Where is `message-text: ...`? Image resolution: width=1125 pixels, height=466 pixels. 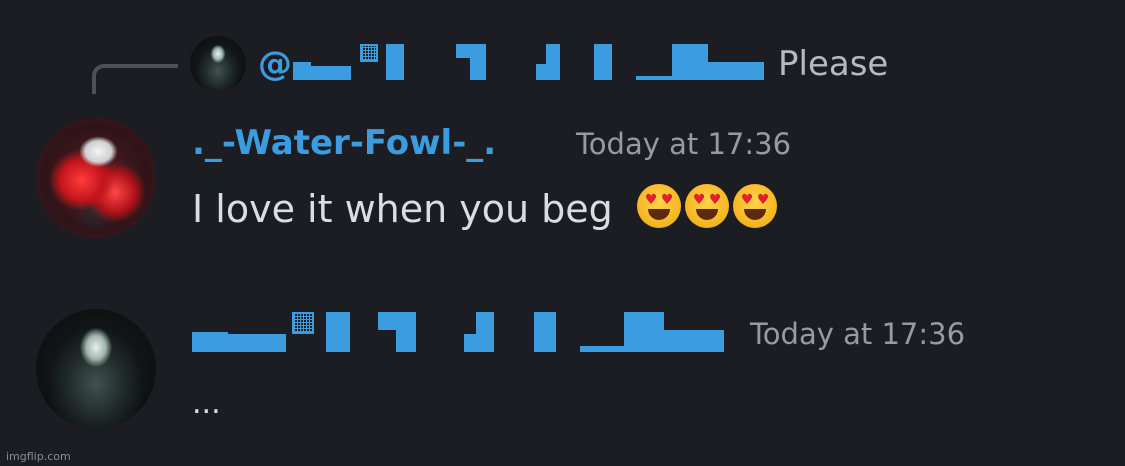
message-text: ... is located at coordinates (206, 403).